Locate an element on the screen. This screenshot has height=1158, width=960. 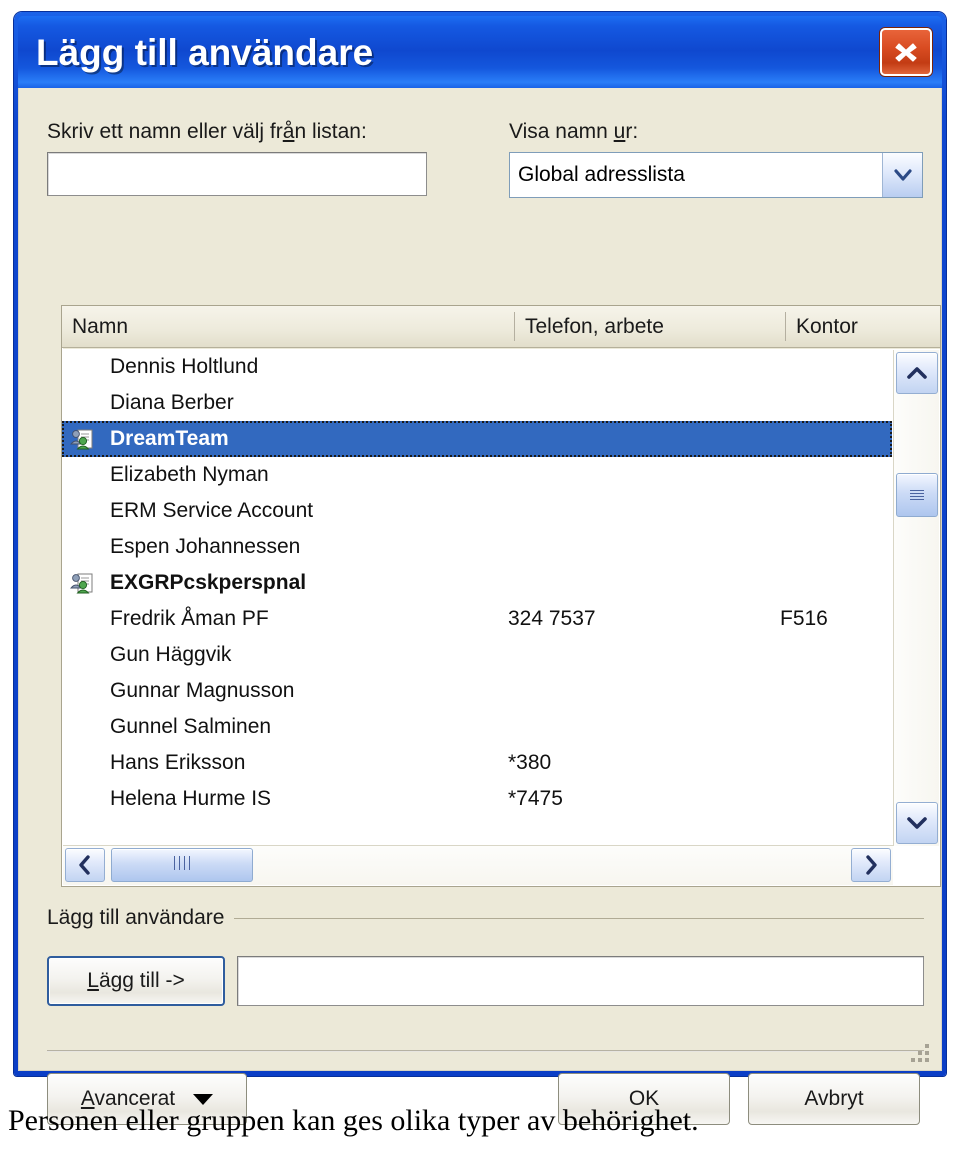
address-book-dropdown-button is located at coordinates (902, 175).